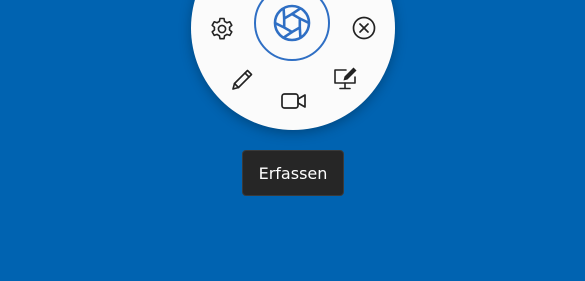 This screenshot has height=281, width=585. I want to click on gear-icon, so click(222, 29).